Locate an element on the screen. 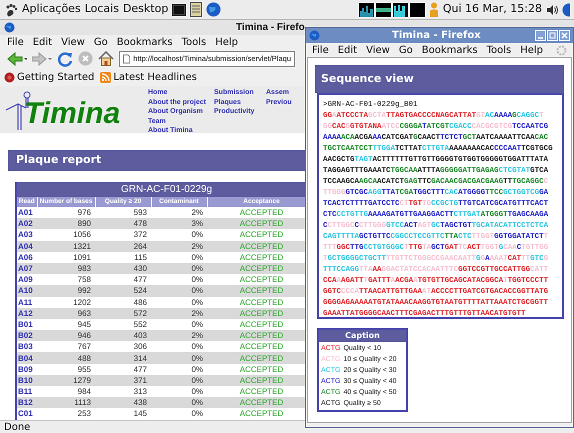 The height and width of the screenshot is (433, 574). table-cell: 524 is located at coordinates (123, 290).